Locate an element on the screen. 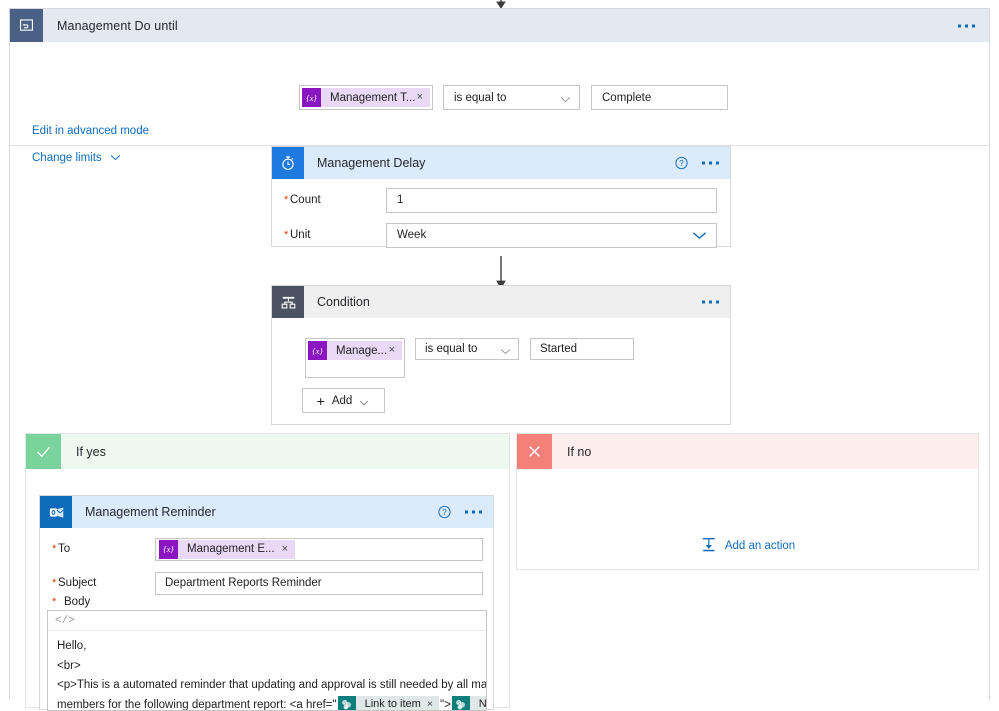 The image size is (999, 711). if-no-branch: If no Add an action is located at coordinates (747, 501).